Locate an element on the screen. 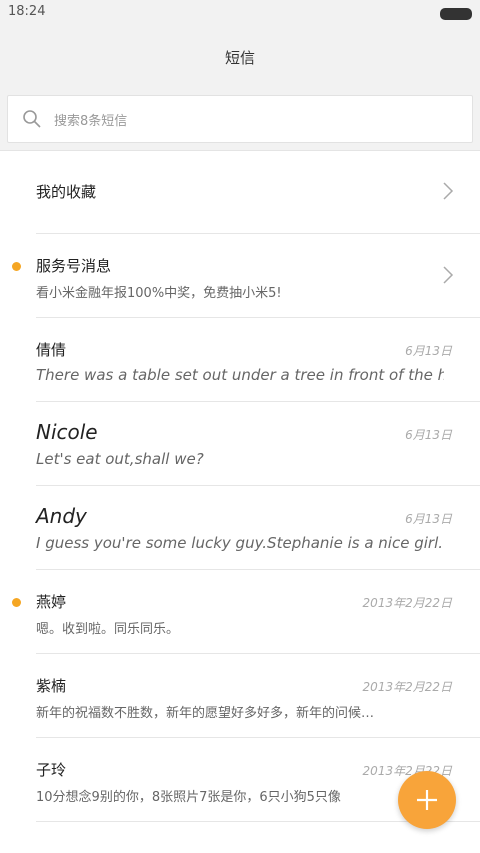 The image size is (480, 853). search-input: 搜索8条短信 is located at coordinates (240, 119).